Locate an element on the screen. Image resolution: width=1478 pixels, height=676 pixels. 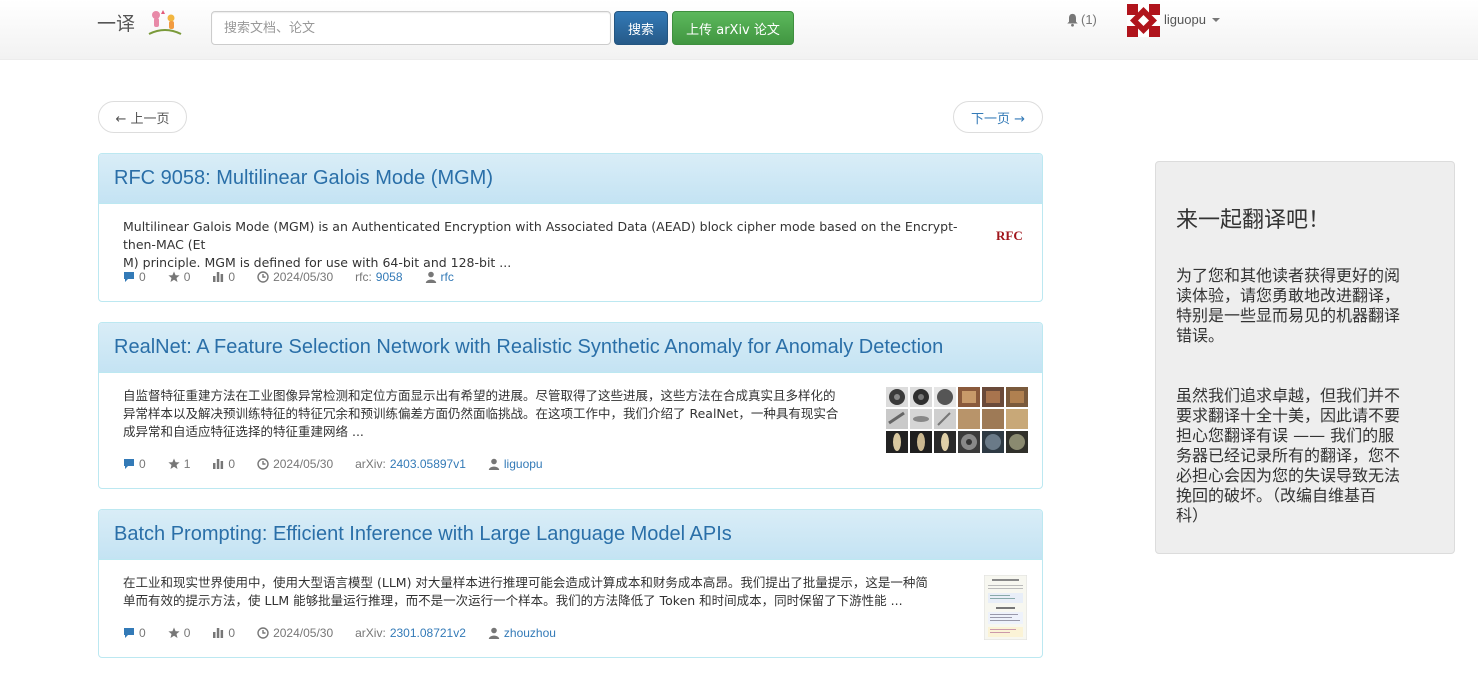
uploader: zhouzhou is located at coordinates (522, 633).